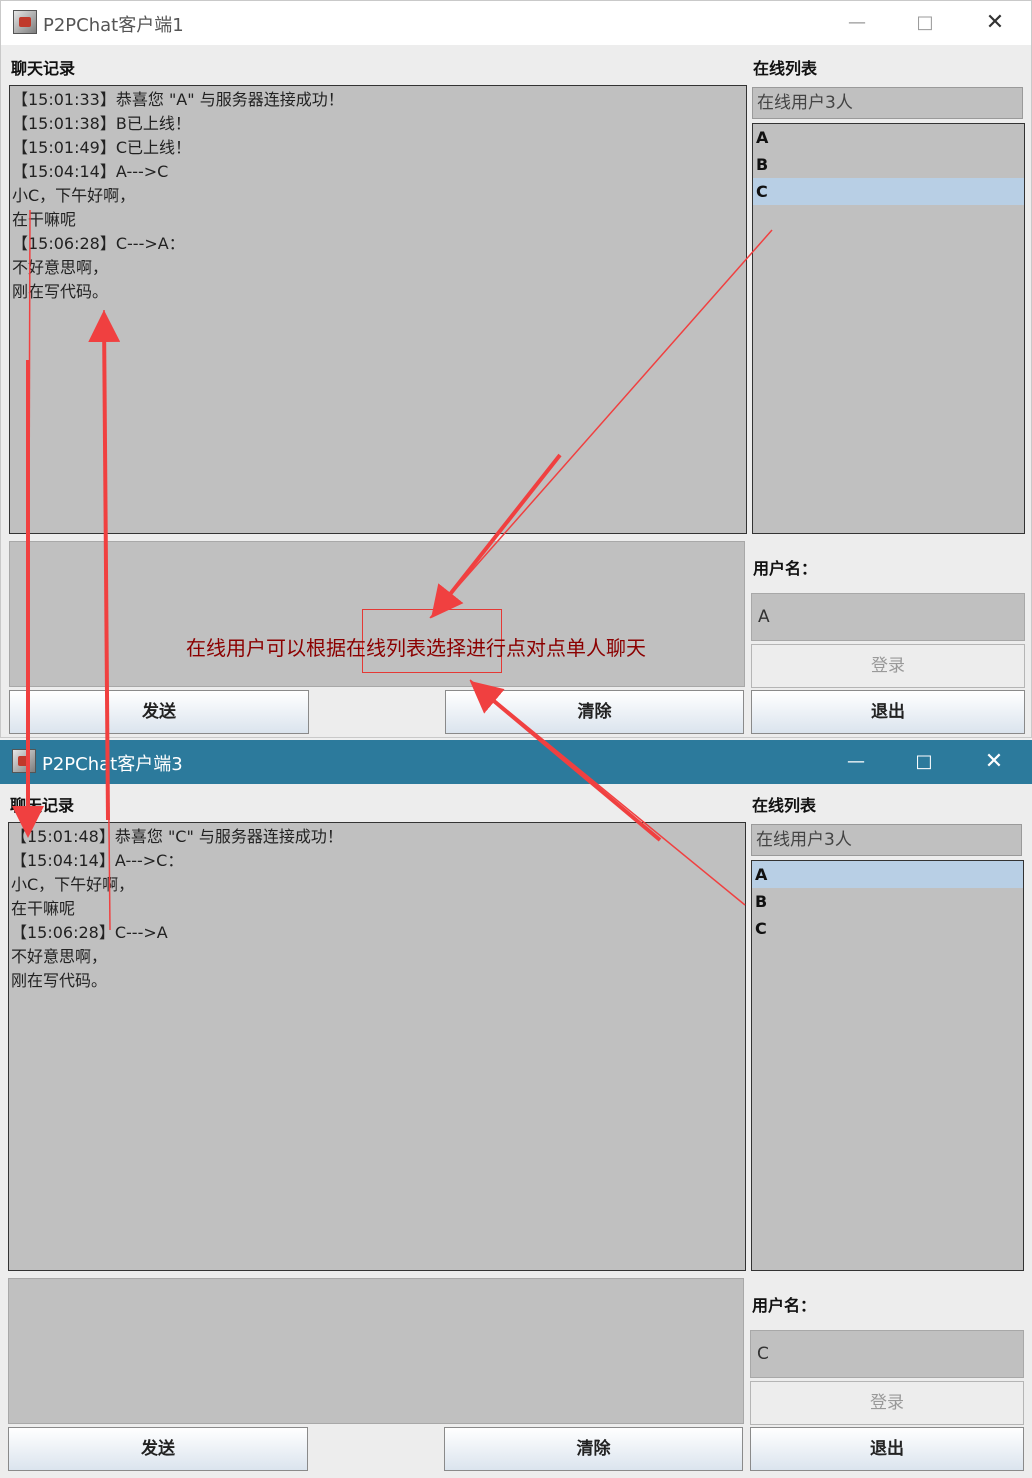 The height and width of the screenshot is (1478, 1032). What do you see at coordinates (516, 23) in the screenshot?
I see `title-bar: P2PChat客户端1 — □ ✕` at bounding box center [516, 23].